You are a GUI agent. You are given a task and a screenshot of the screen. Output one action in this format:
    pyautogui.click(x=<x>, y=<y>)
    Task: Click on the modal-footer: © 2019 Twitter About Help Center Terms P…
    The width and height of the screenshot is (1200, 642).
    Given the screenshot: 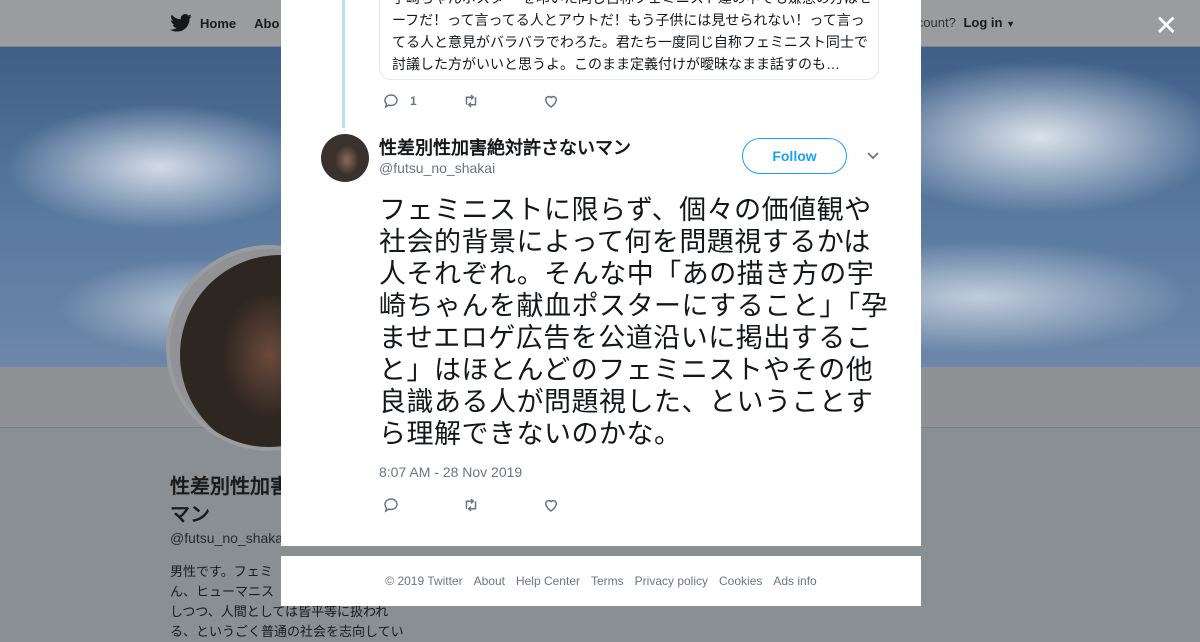 What is the action you would take?
    pyautogui.click(x=601, y=581)
    